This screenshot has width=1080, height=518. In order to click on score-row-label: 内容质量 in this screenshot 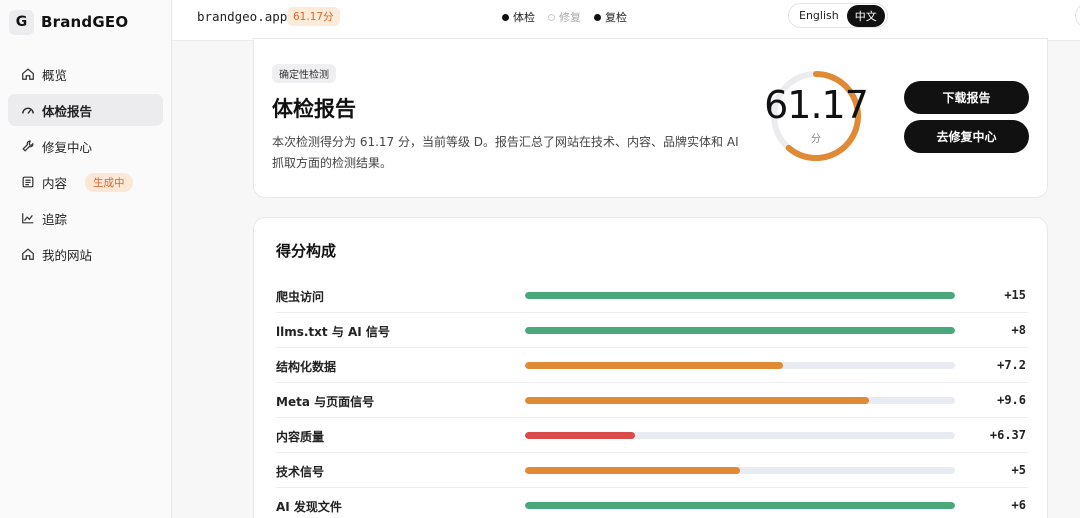, I will do `click(300, 437)`.